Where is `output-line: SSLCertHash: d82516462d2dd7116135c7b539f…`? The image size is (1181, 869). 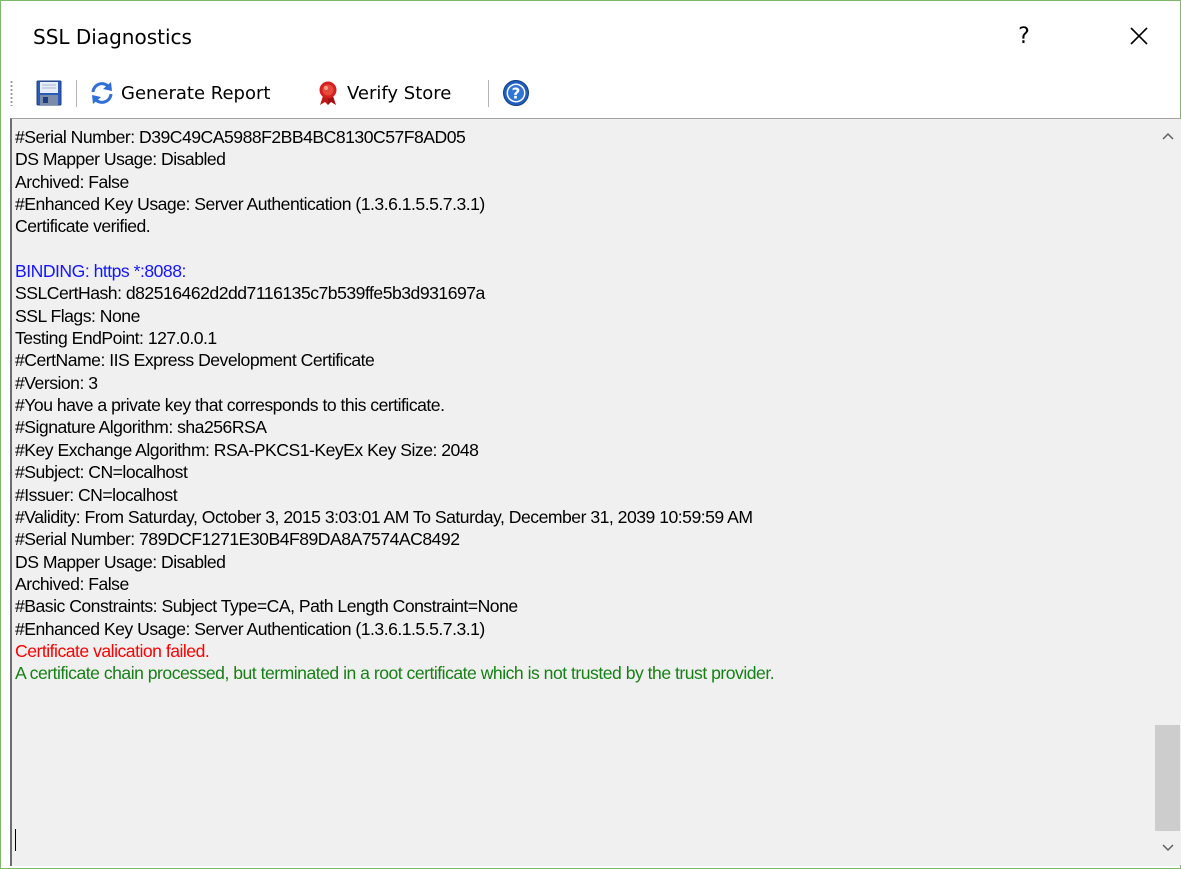 output-line: SSLCertHash: d82516462d2dd7116135c7b539f… is located at coordinates (250, 293).